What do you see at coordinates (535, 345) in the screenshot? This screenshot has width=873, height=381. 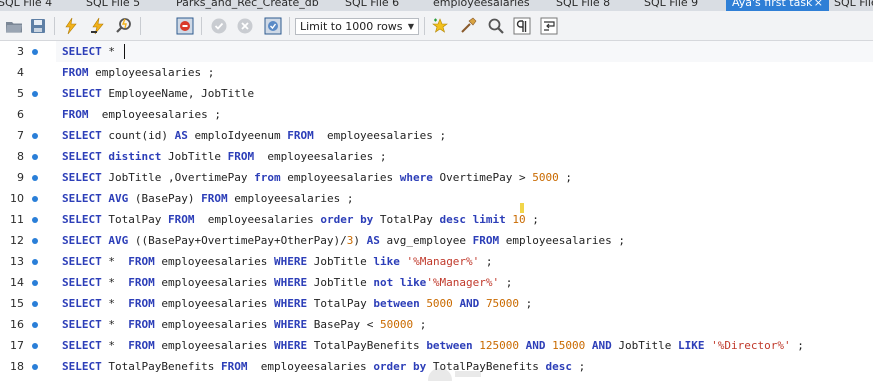 I see `sql-keyword: AND` at bounding box center [535, 345].